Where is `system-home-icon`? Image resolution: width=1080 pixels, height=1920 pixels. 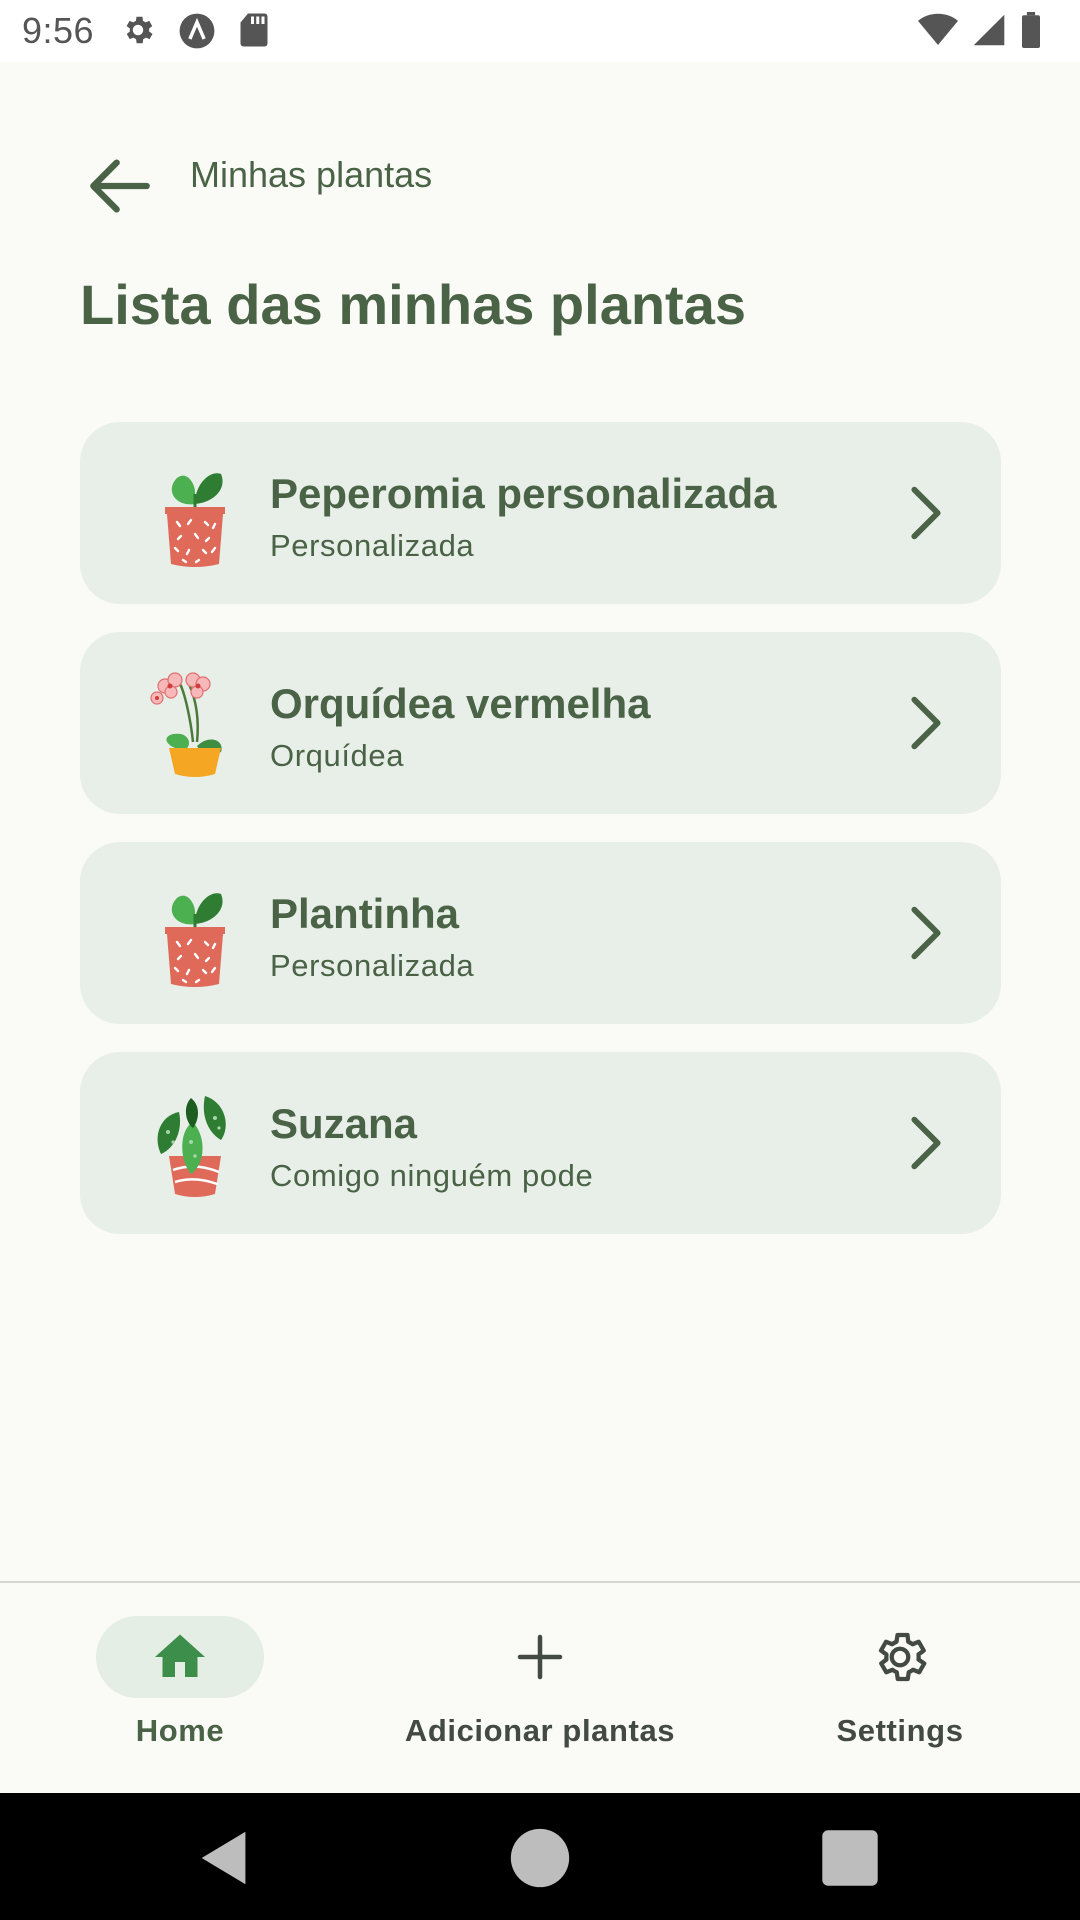 system-home-icon is located at coordinates (540, 1858).